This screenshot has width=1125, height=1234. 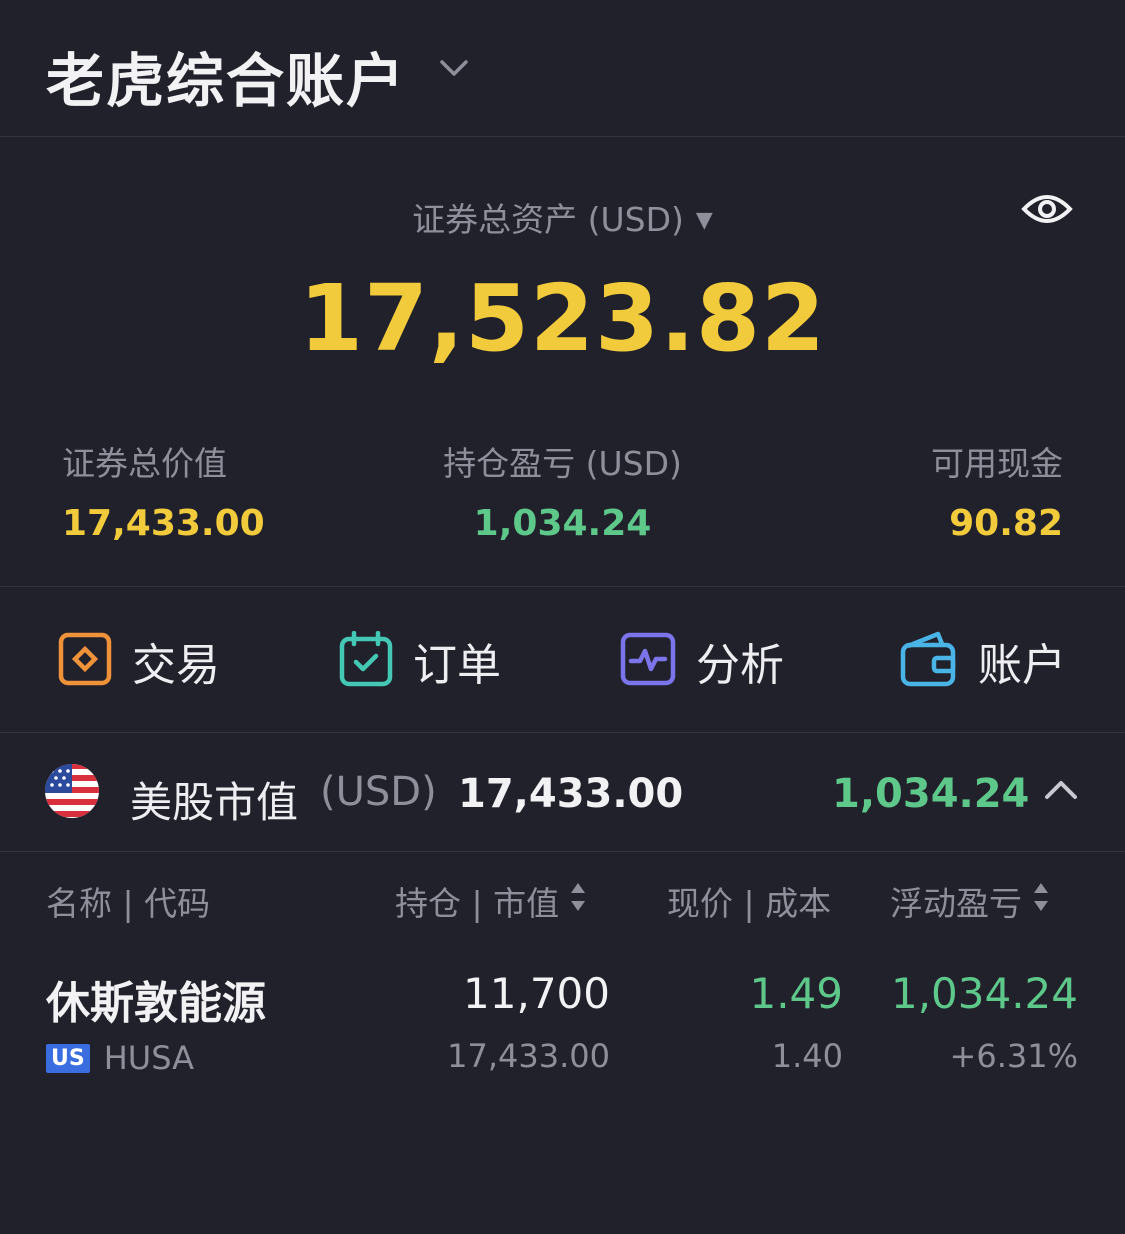 I want to click on market-name: 美股市值, so click(x=214, y=802).